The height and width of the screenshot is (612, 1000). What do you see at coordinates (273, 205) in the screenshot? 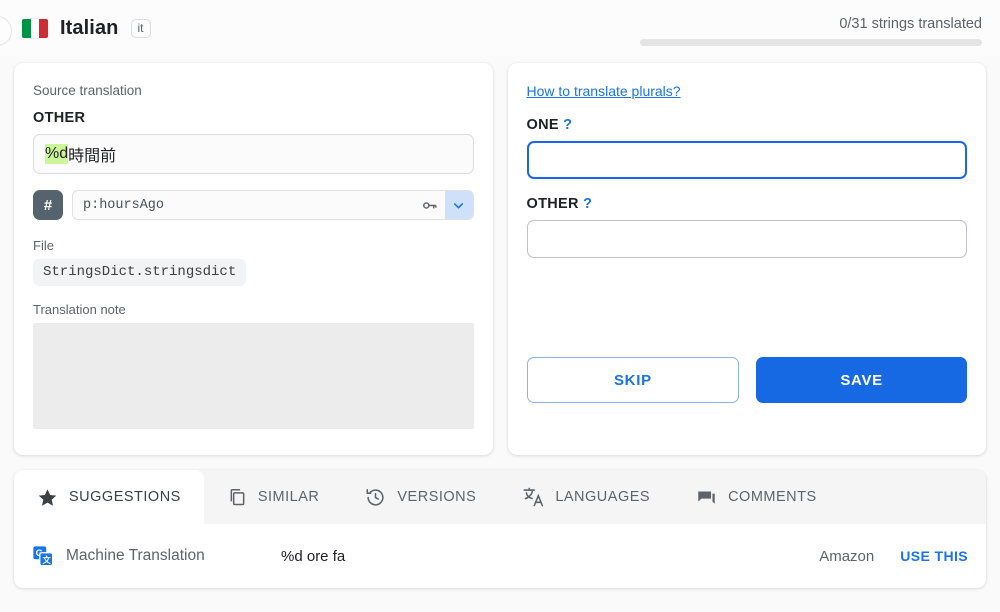
I see `string-key-field: p:hoursAgo` at bounding box center [273, 205].